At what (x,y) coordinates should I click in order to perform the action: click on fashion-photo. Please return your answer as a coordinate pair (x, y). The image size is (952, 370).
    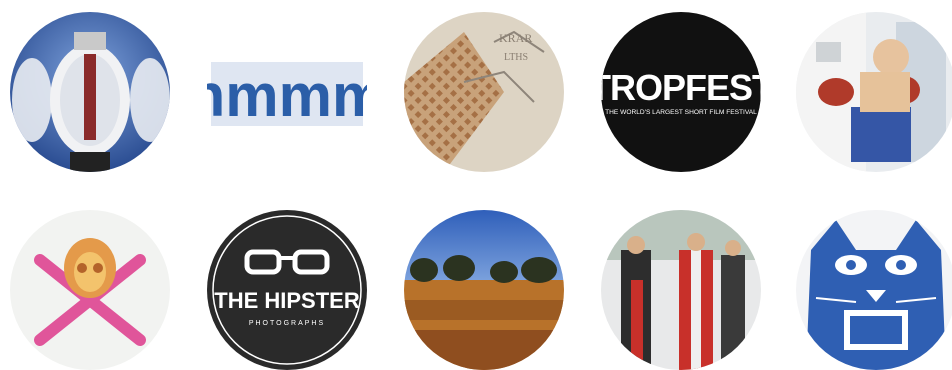
    Looking at the image, I should click on (681, 290).